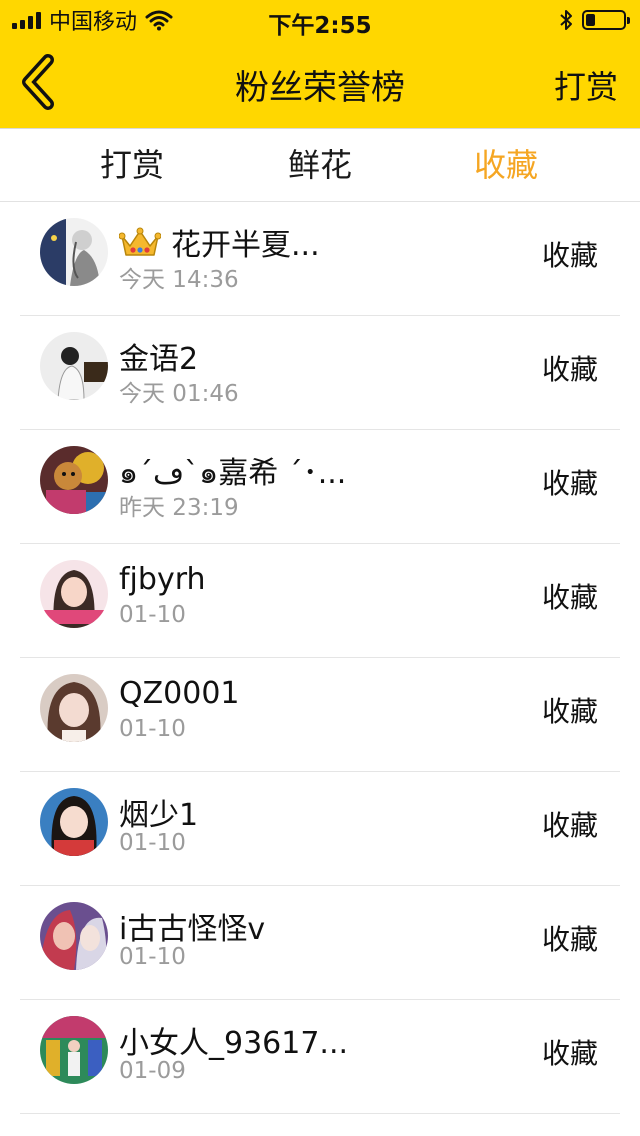 This screenshot has width=640, height=1136. I want to click on status-bar: 中国移动 下午2:55, so click(320, 20).